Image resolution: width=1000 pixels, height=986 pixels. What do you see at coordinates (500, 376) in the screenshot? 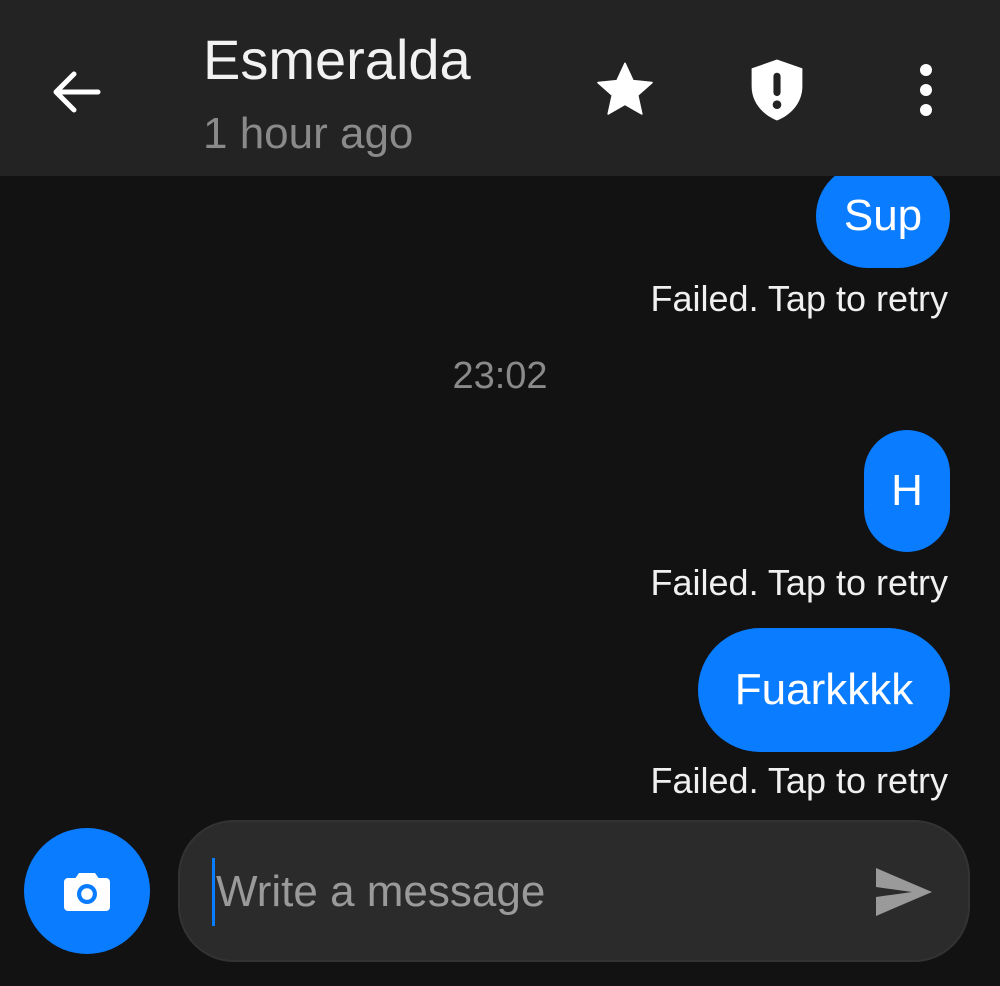
I see `timestamp-divider: 23:02` at bounding box center [500, 376].